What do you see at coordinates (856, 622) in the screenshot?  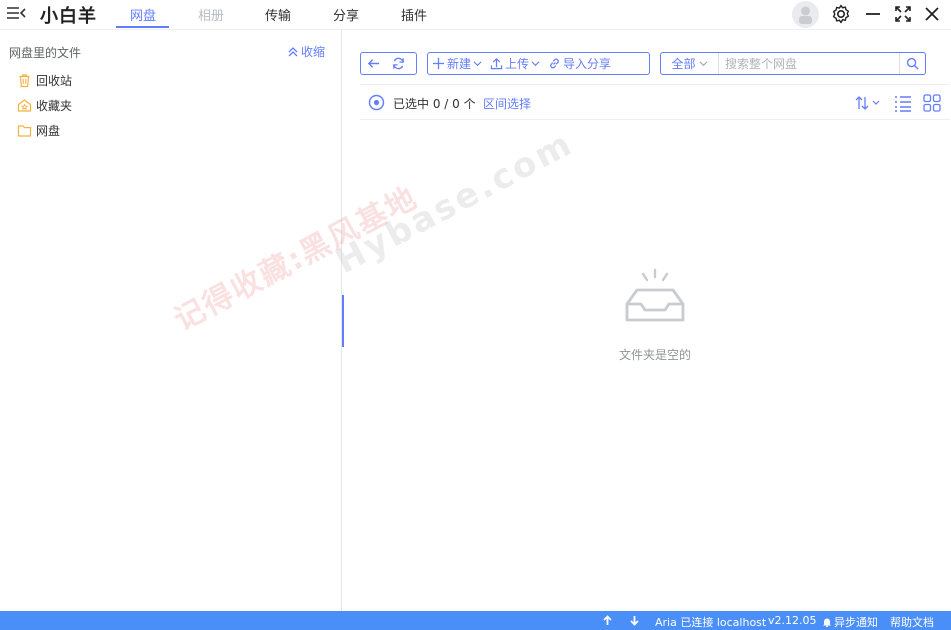 I see `async-notify-label: 异步通知` at bounding box center [856, 622].